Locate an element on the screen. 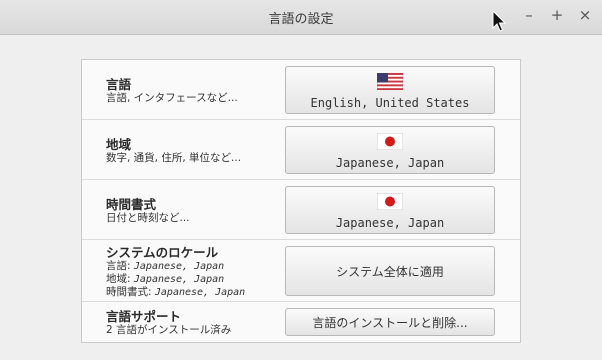  time-format-heading: 時間書式 is located at coordinates (131, 204).